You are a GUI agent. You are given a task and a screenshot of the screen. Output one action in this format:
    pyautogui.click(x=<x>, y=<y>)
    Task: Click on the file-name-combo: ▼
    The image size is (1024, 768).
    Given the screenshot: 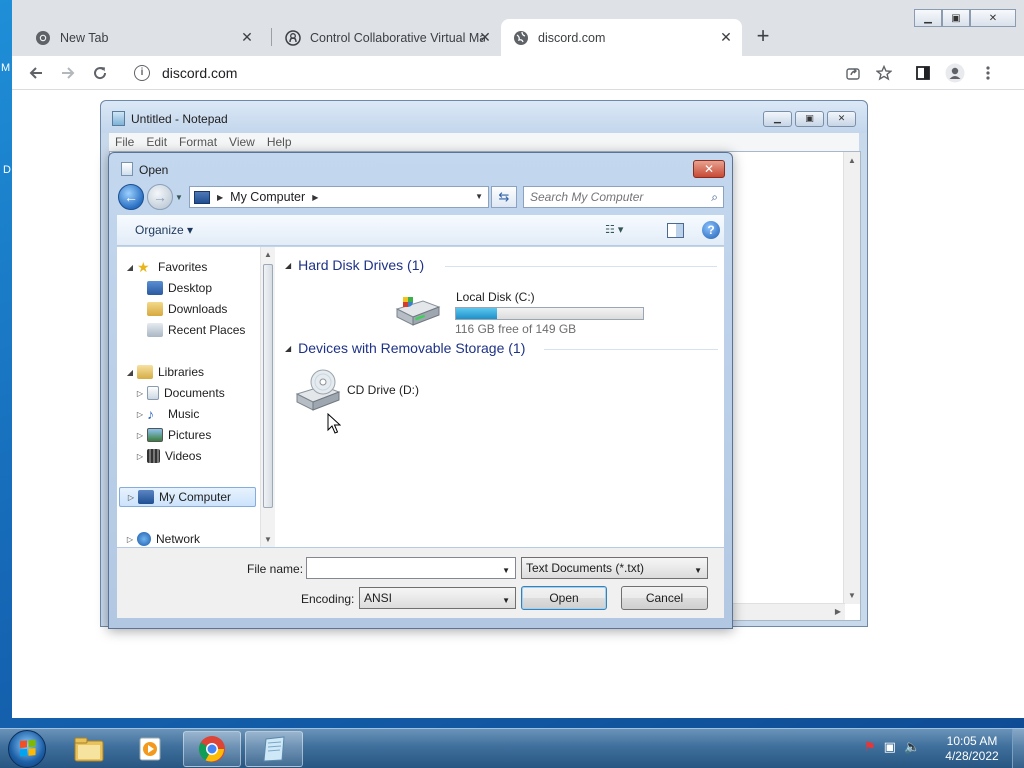 What is the action you would take?
    pyautogui.click(x=411, y=568)
    